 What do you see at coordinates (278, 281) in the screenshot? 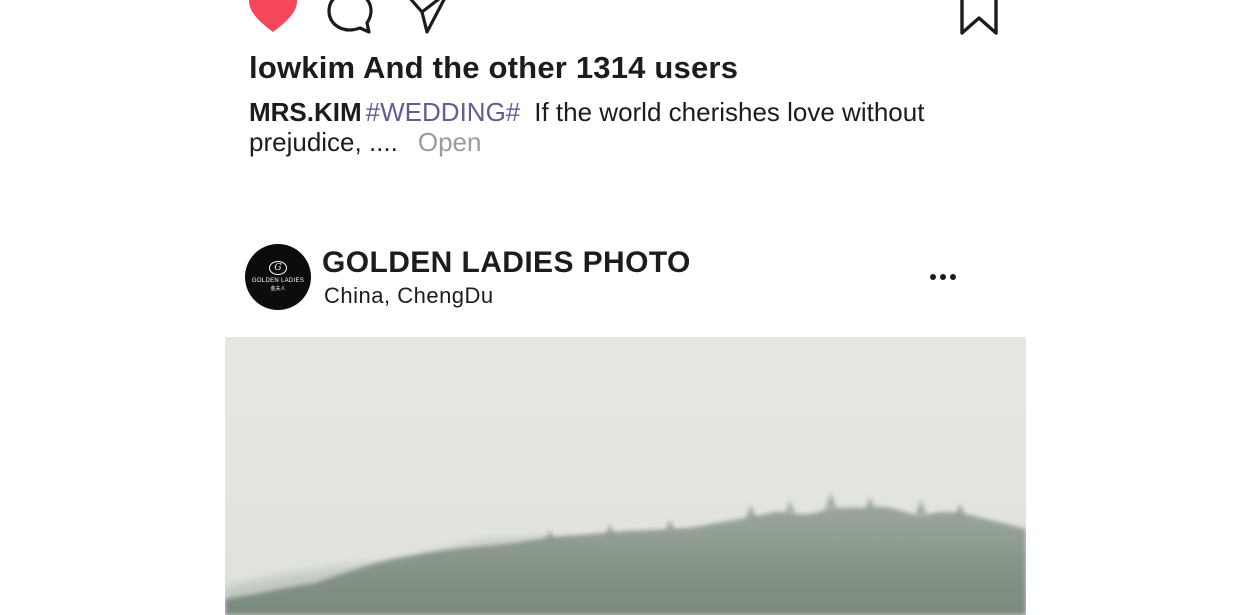
I see `avatar-brand-text: GOLDEN LADIES` at bounding box center [278, 281].